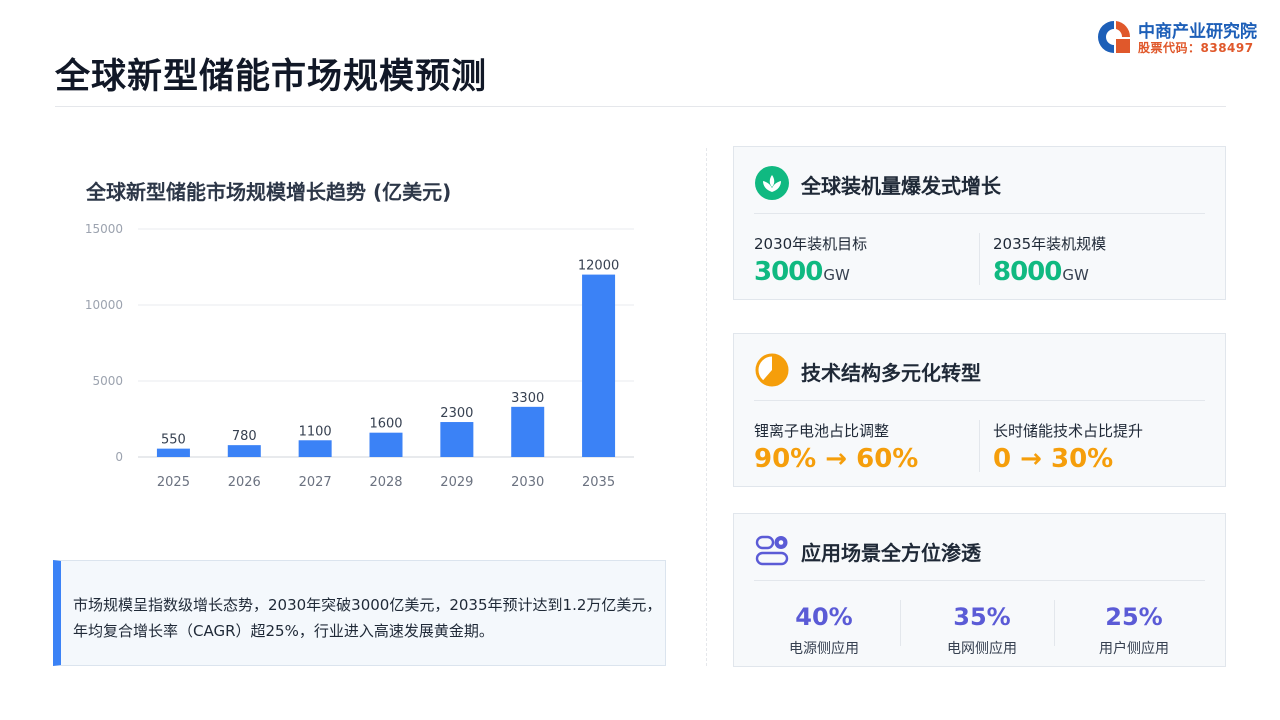 Image resolution: width=1280 pixels, height=720 pixels. What do you see at coordinates (173, 440) in the screenshot?
I see `bar-value-label: 550` at bounding box center [173, 440].